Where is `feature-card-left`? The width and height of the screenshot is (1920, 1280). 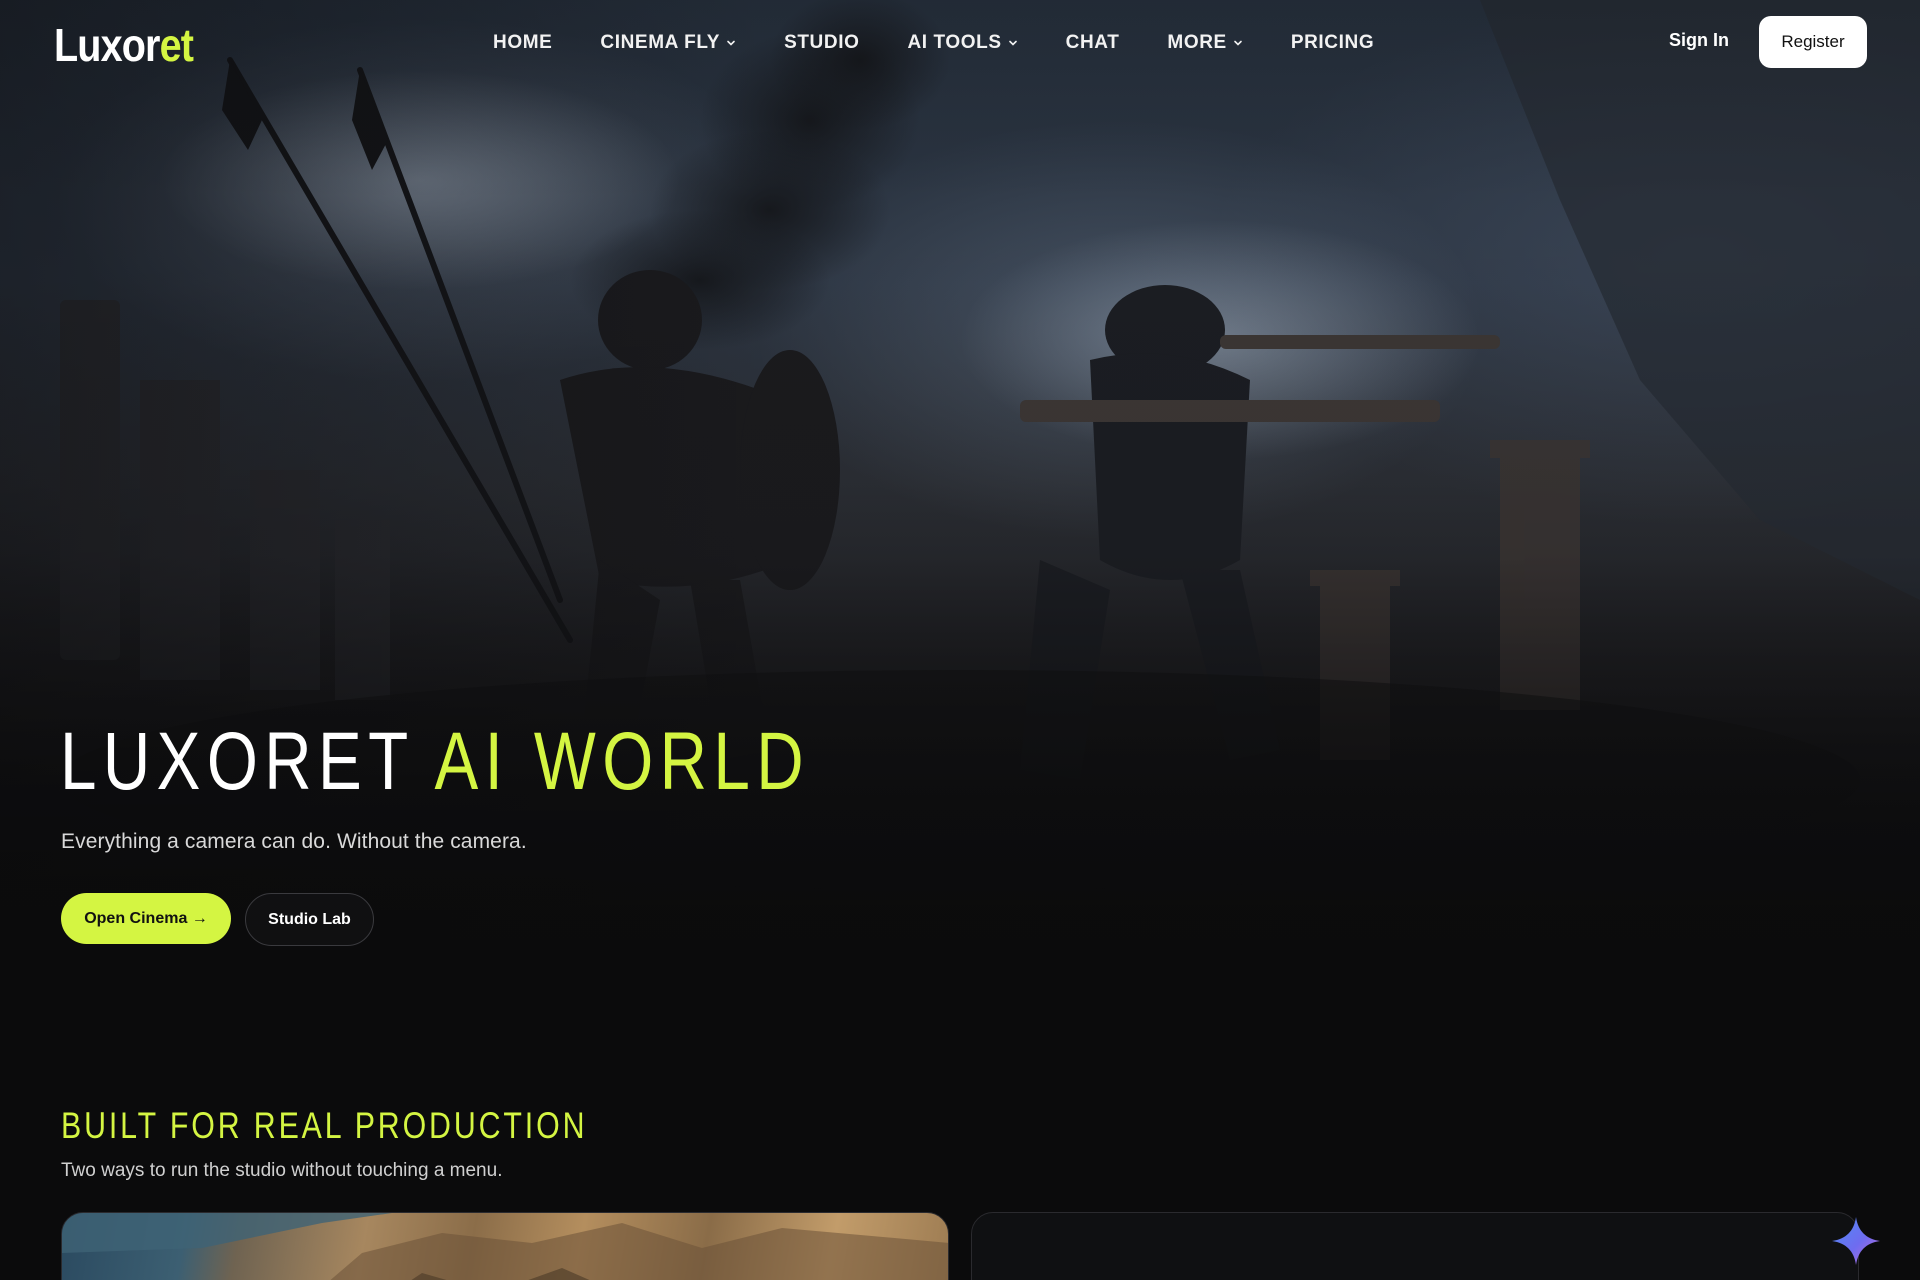 feature-card-left is located at coordinates (505, 1246).